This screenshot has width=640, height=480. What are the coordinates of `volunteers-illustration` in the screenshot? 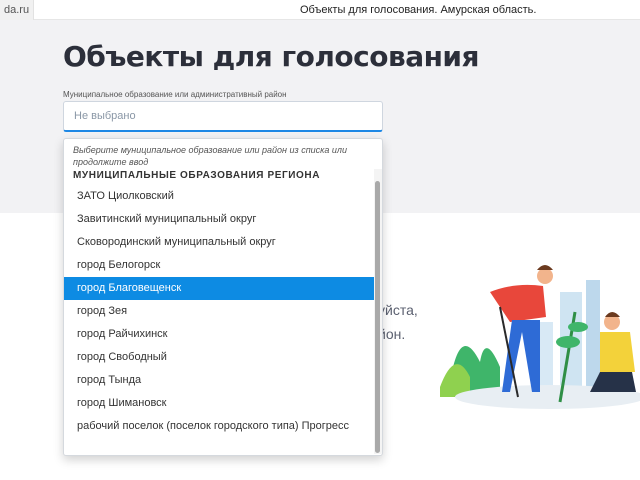 It's located at (540, 337).